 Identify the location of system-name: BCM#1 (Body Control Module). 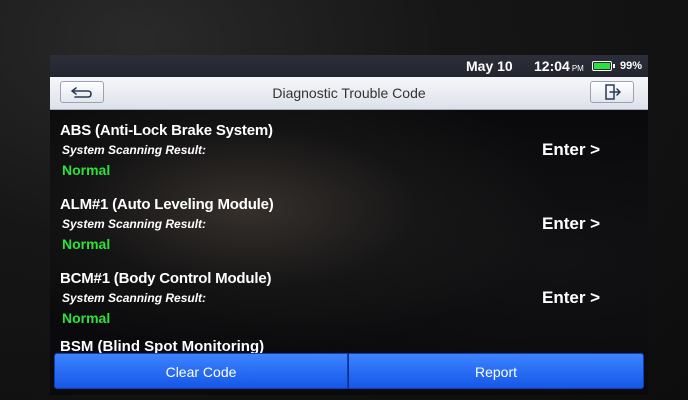
(166, 278).